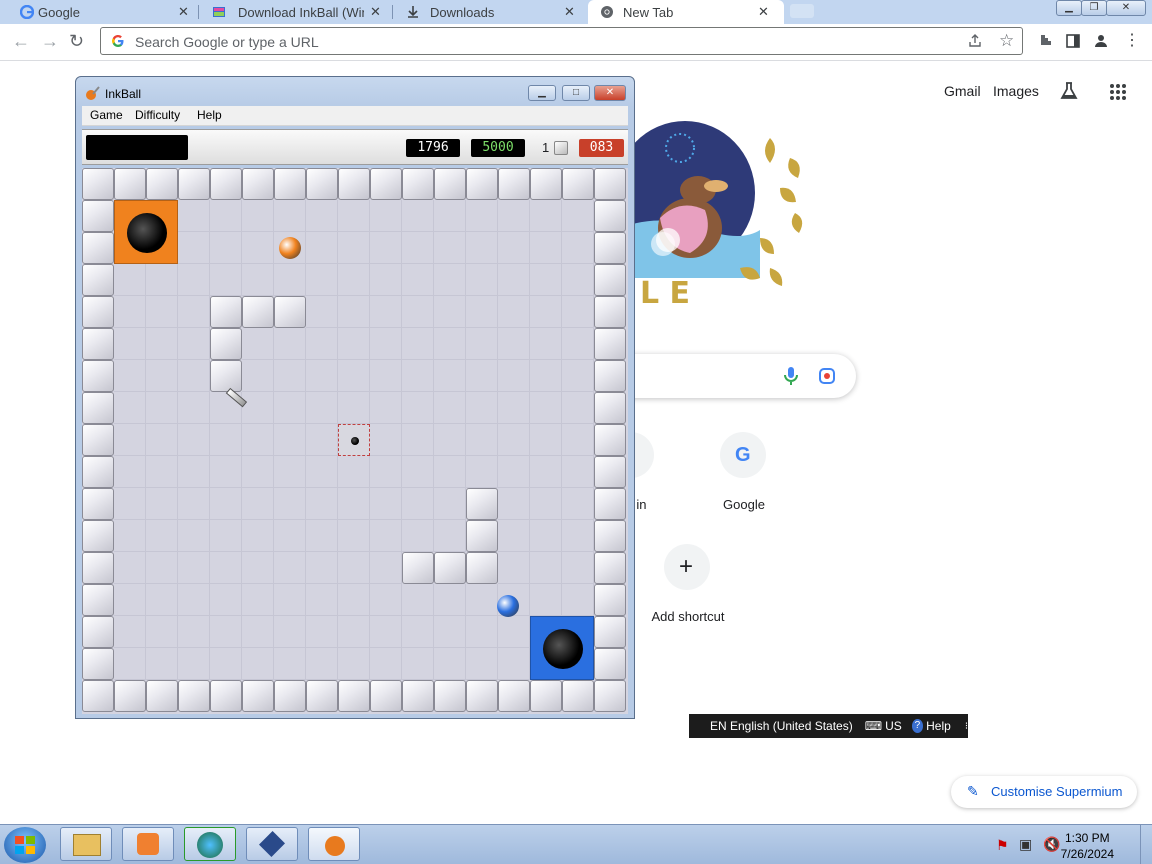 Image resolution: width=1152 pixels, height=864 pixels. What do you see at coordinates (966, 726) in the screenshot?
I see `langbar-options-icon: ⁝` at bounding box center [966, 726].